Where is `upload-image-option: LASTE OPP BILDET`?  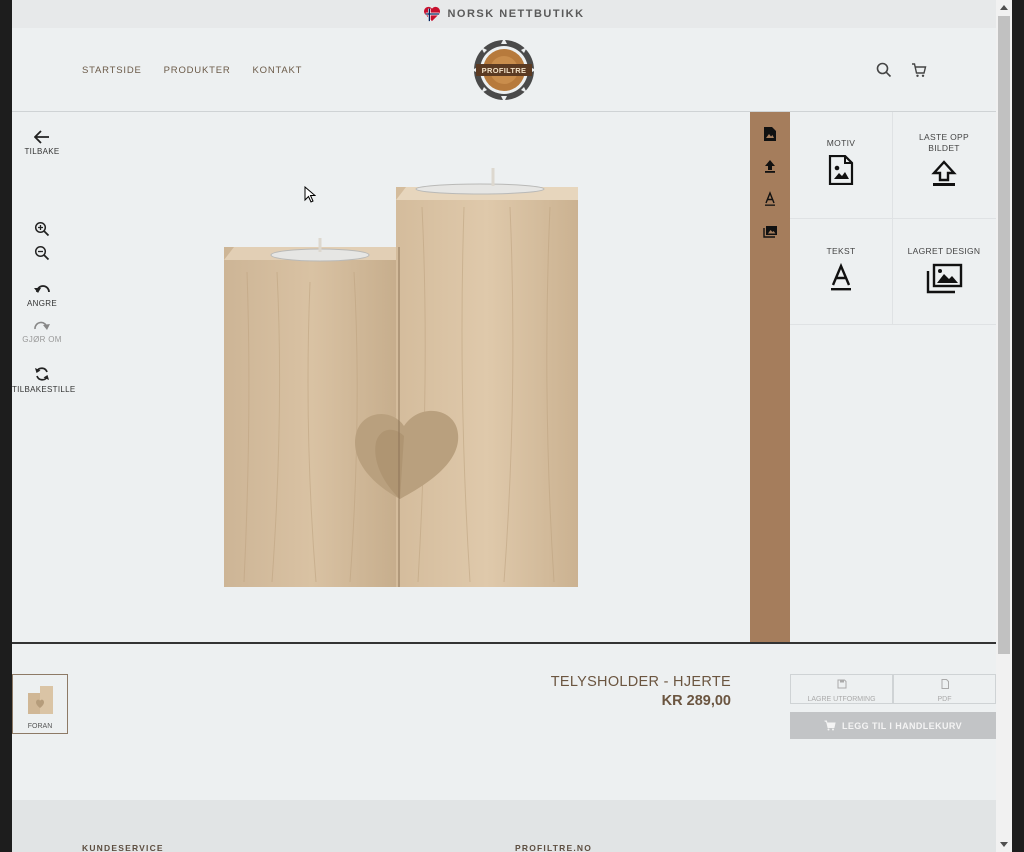
upload-image-option: LASTE OPP BILDET is located at coordinates (944, 184).